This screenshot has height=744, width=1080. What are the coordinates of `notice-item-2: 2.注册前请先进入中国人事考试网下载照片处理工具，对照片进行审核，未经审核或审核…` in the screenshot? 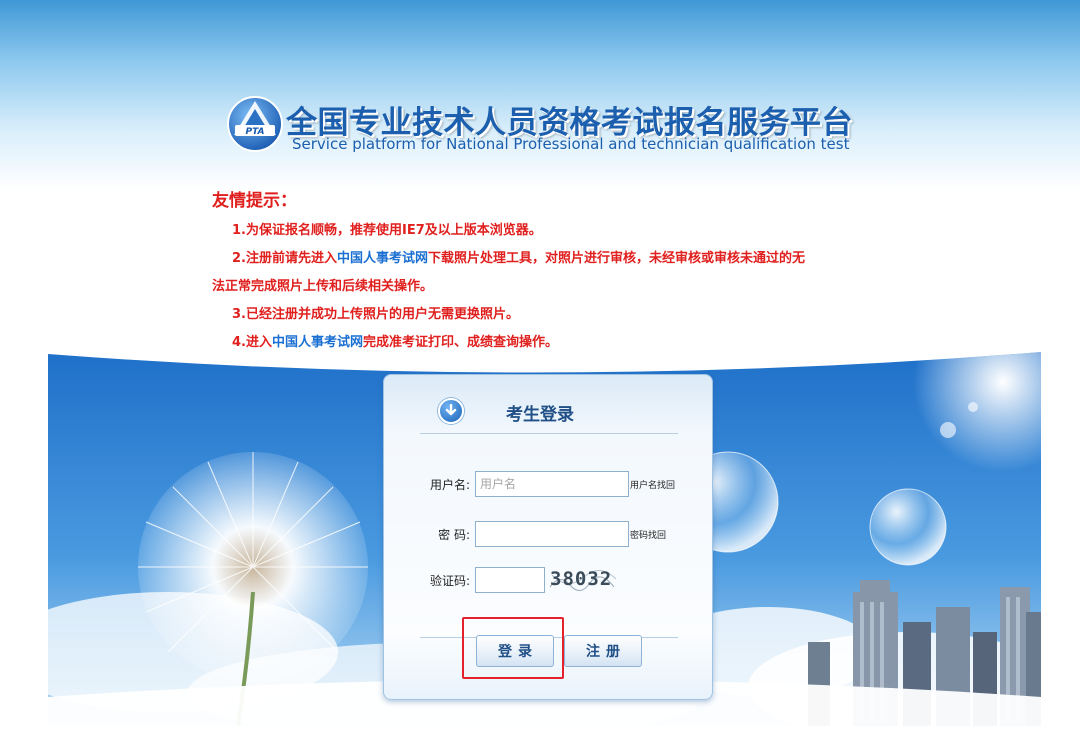 It's located at (557, 259).